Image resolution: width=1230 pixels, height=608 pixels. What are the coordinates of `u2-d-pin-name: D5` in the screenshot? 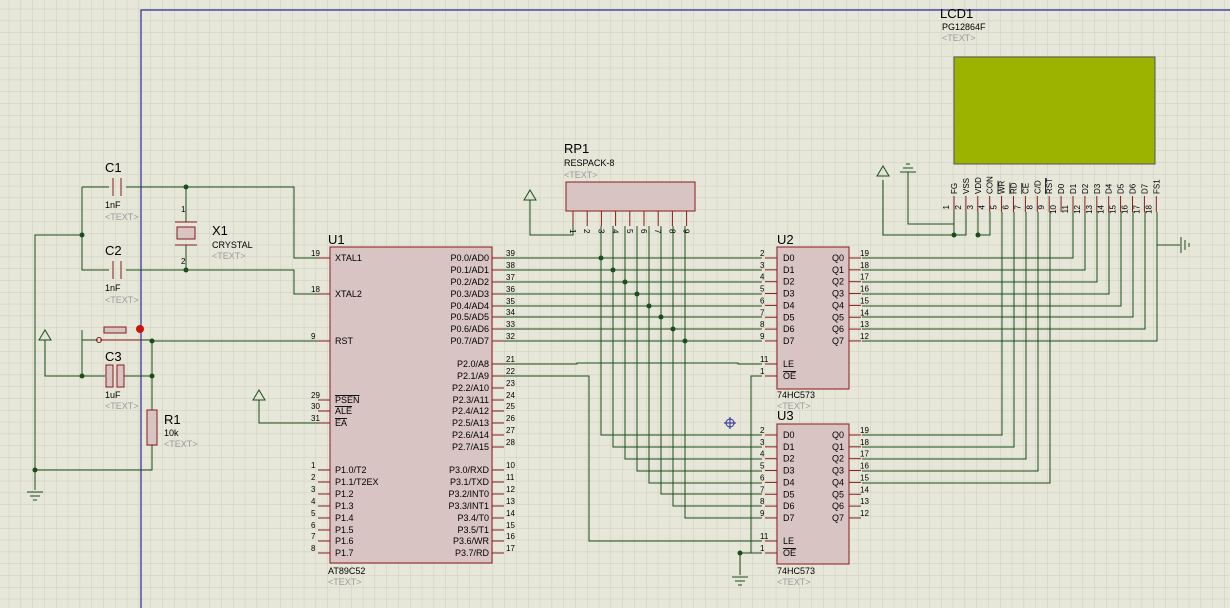 It's located at (789, 317).